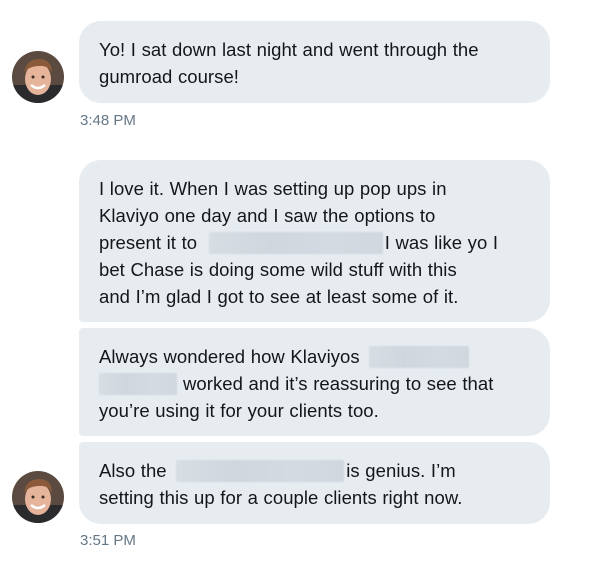 The width and height of the screenshot is (594, 576). What do you see at coordinates (108, 120) in the screenshot?
I see `message-timestamp: 3:48 PM` at bounding box center [108, 120].